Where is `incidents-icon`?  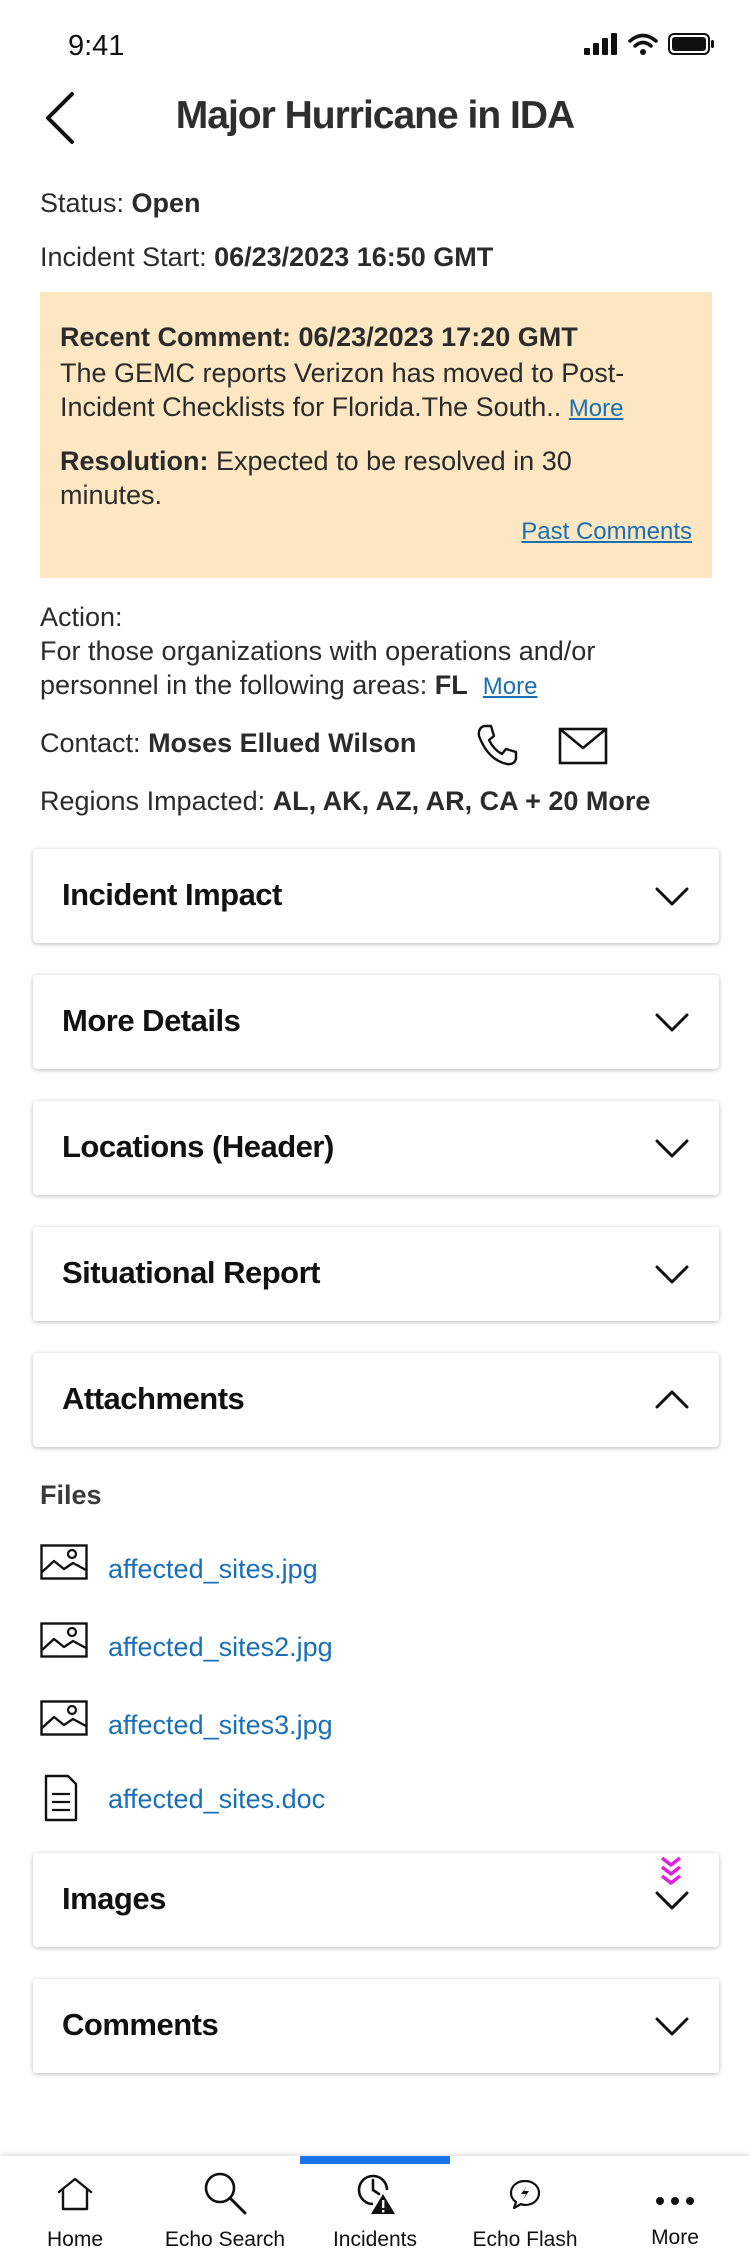
incidents-icon is located at coordinates (376, 2194).